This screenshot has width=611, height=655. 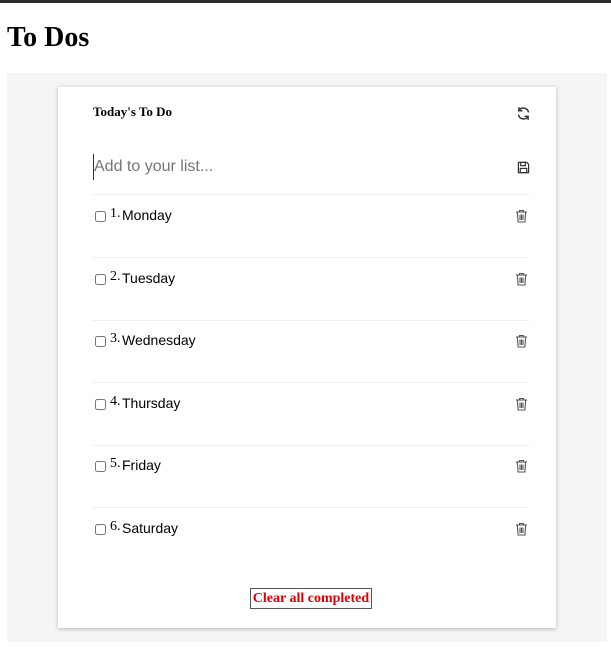 I want to click on top-border, so click(x=305, y=1).